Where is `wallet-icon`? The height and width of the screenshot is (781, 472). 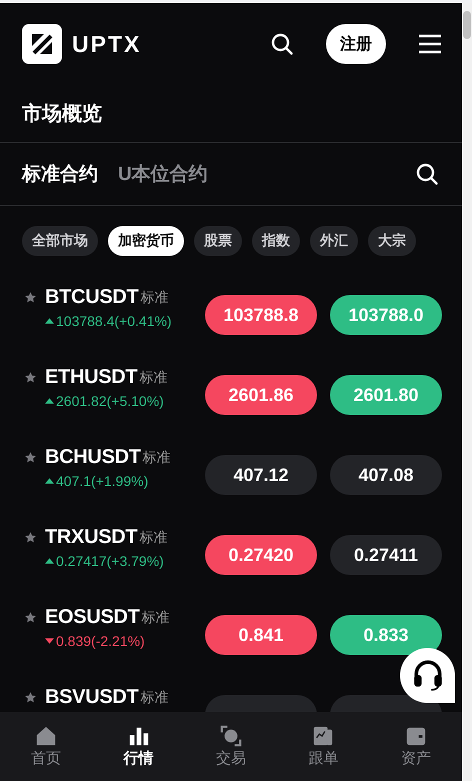
wallet-icon is located at coordinates (415, 736).